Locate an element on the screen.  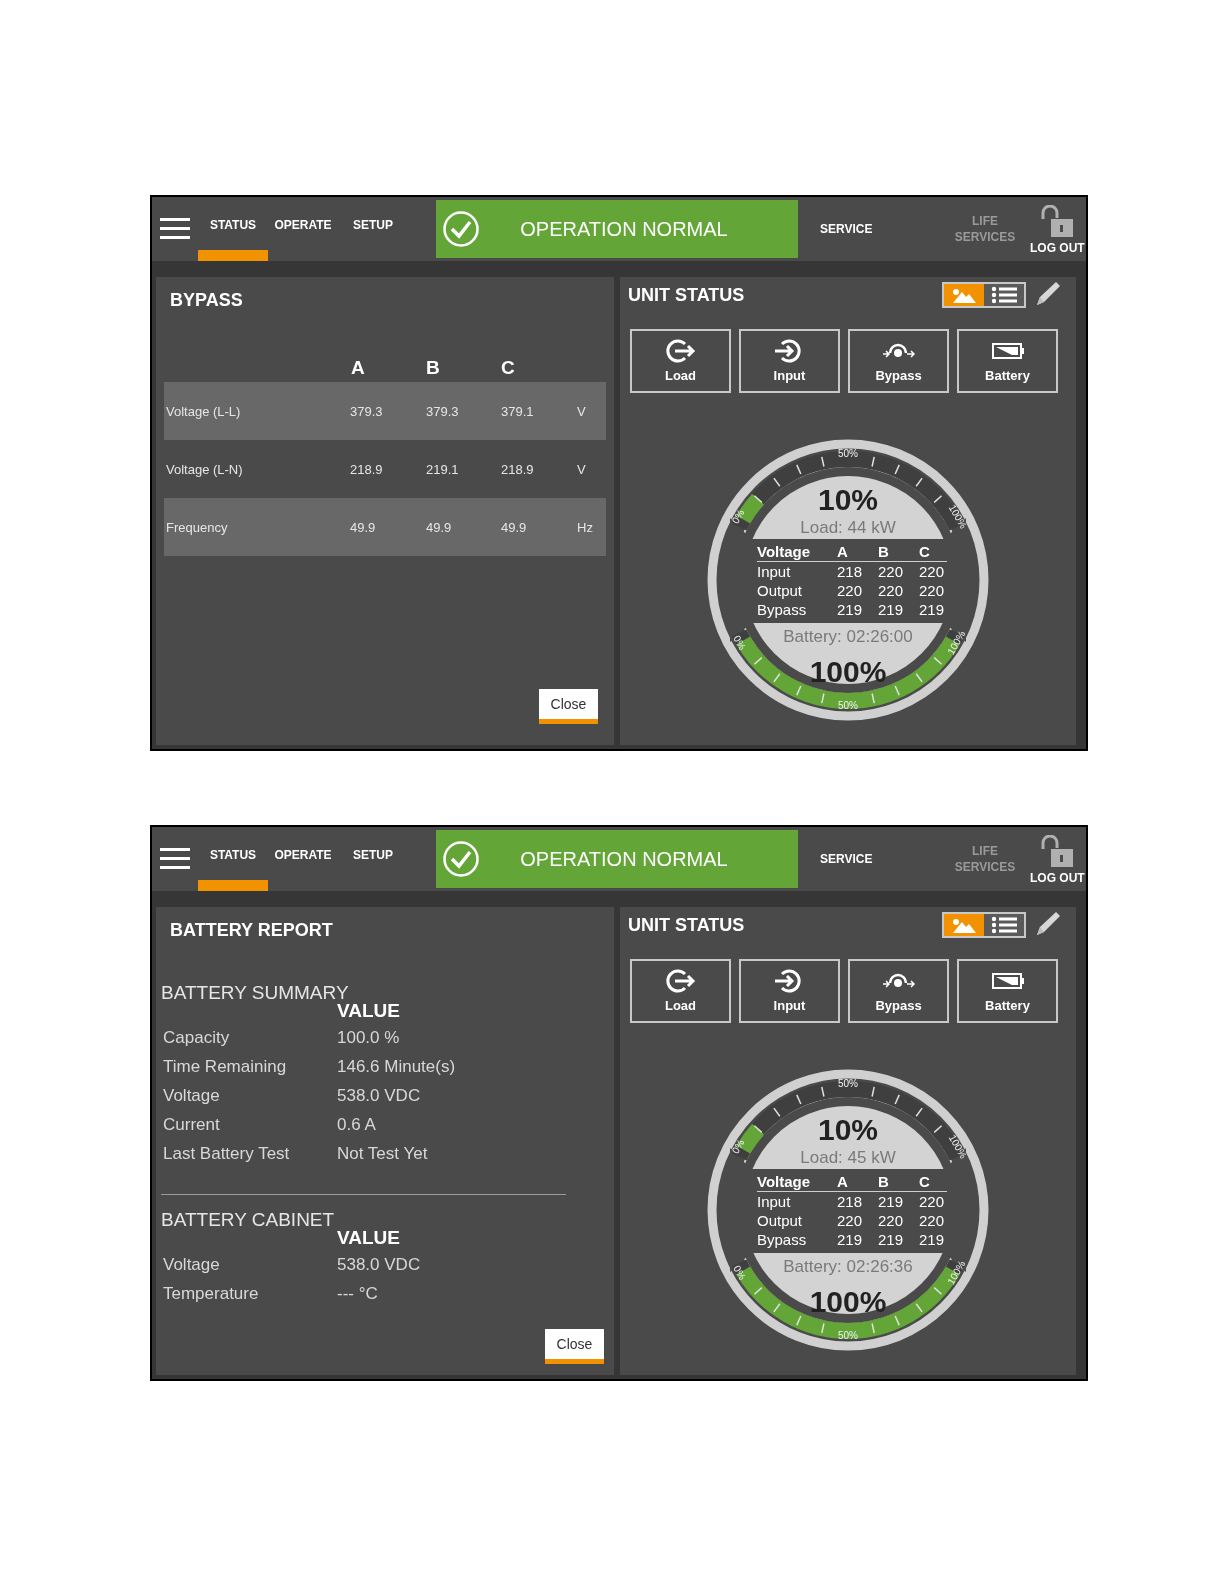
row-label: Frequency is located at coordinates (197, 528).